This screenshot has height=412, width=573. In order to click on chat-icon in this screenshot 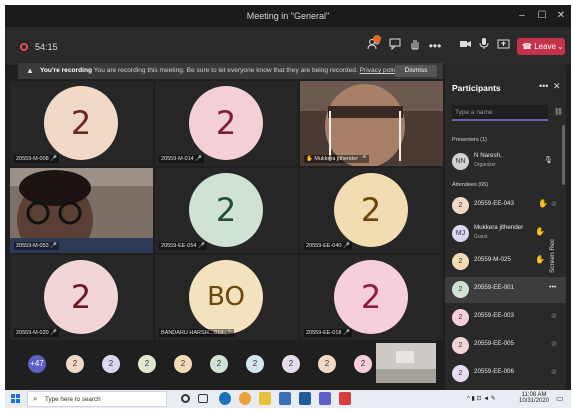, I will do `click(395, 46)`.